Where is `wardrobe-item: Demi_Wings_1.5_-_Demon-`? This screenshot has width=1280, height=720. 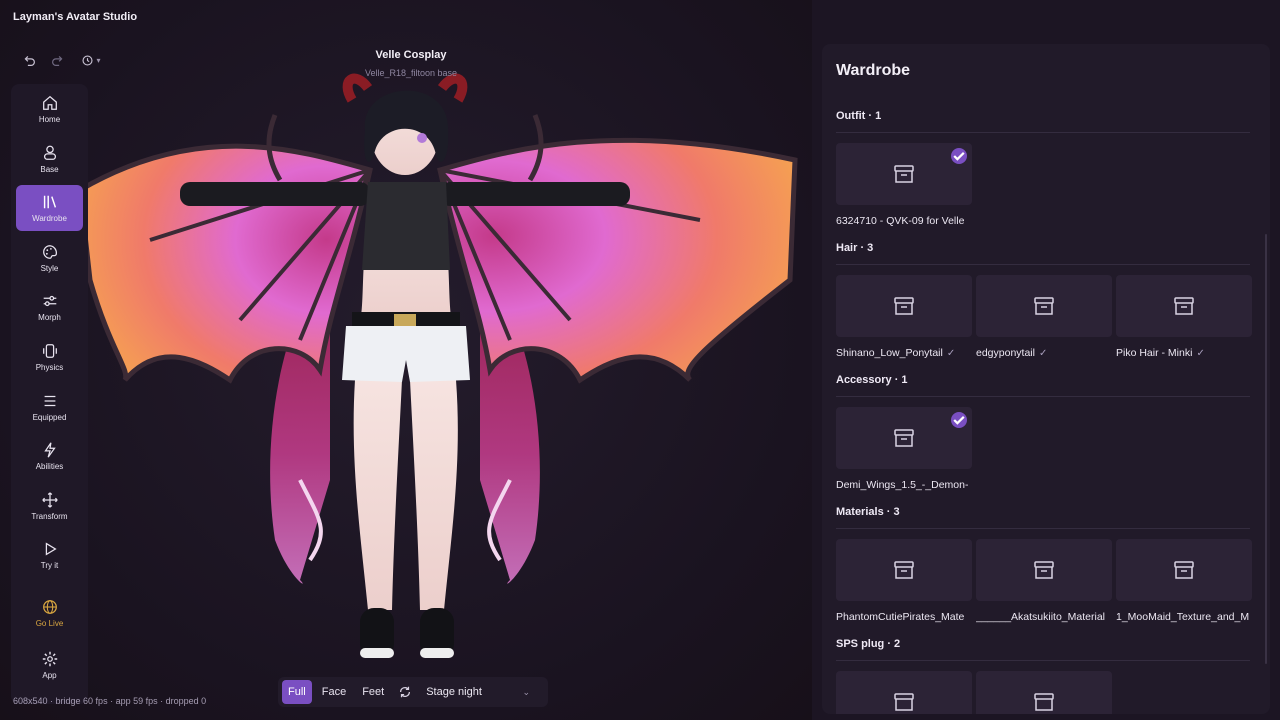
wardrobe-item: Demi_Wings_1.5_-_Demon- is located at coordinates (904, 449).